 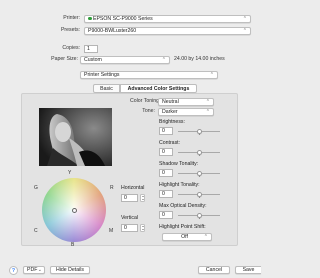 I want to click on presets-popup: P9000-BWLuster260 ⌃, so click(x=167, y=31).